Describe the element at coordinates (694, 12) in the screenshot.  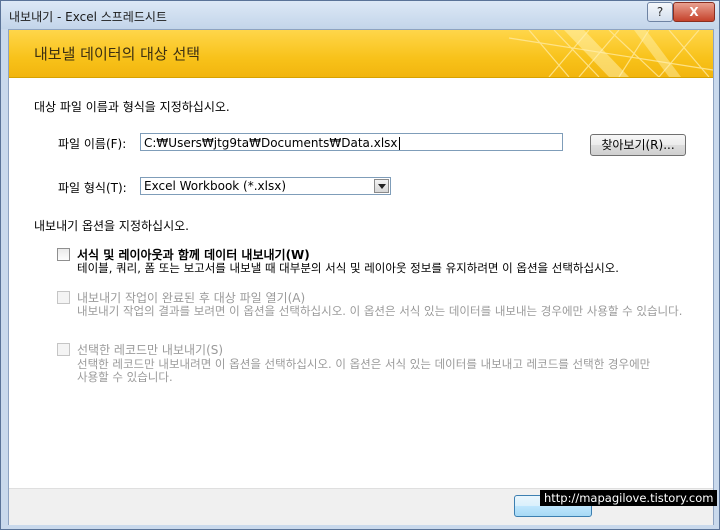
I see `close-button: X` at that location.